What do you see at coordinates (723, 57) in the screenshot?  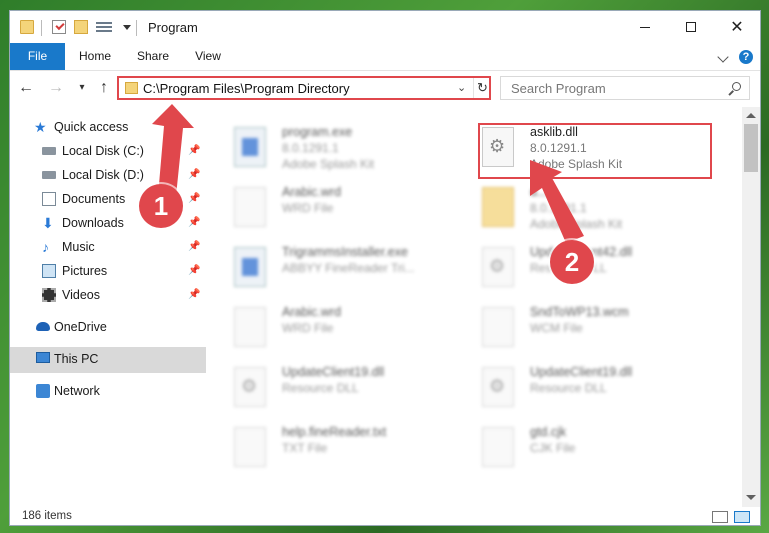 I see `expand-ribbon-icon` at bounding box center [723, 57].